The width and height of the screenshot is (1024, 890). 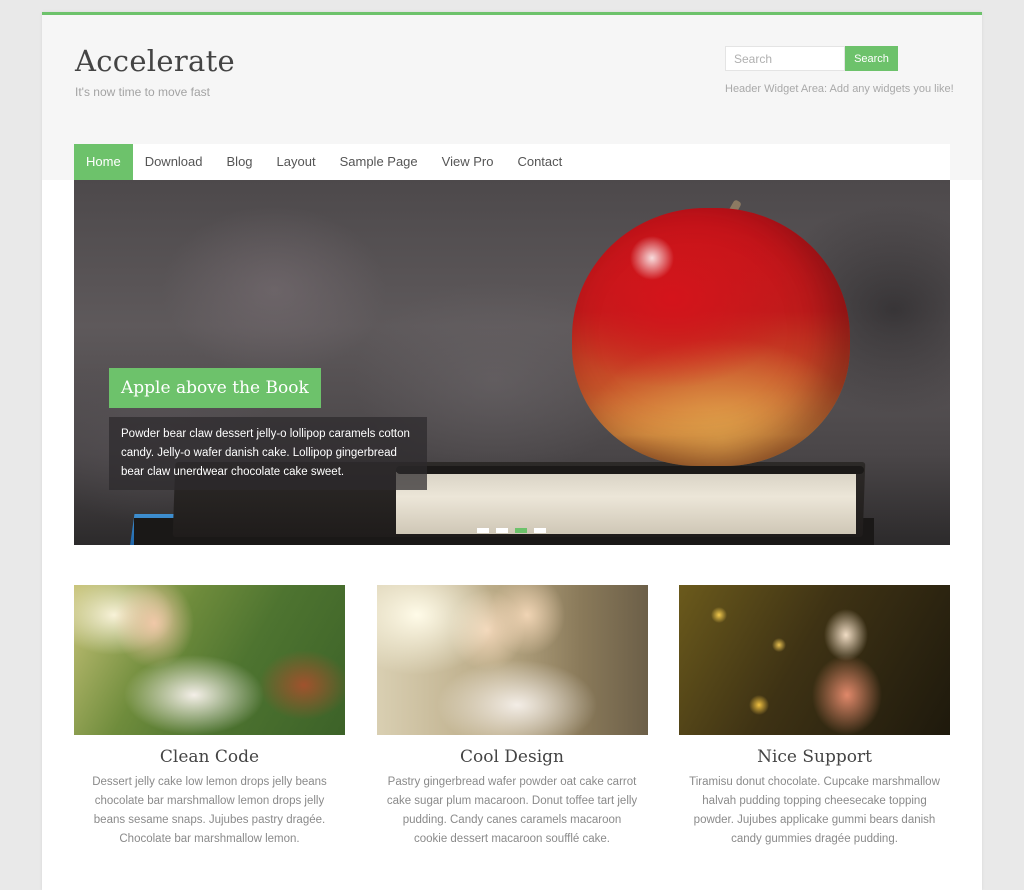 What do you see at coordinates (630, 470) in the screenshot?
I see `book-cover-shape` at bounding box center [630, 470].